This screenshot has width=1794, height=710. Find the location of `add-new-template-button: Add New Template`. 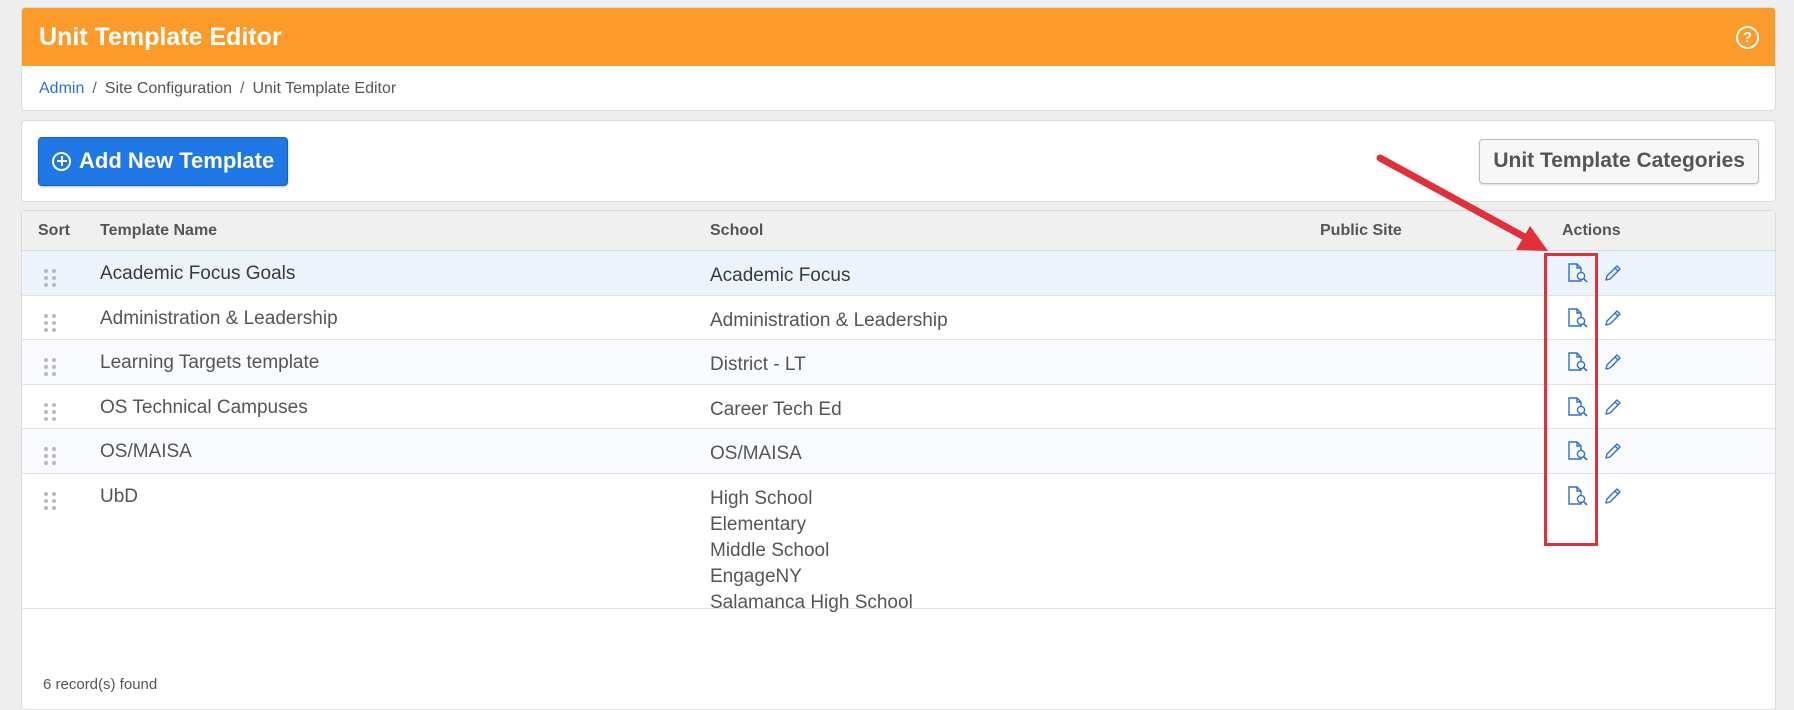

add-new-template-button: Add New Template is located at coordinates (163, 161).